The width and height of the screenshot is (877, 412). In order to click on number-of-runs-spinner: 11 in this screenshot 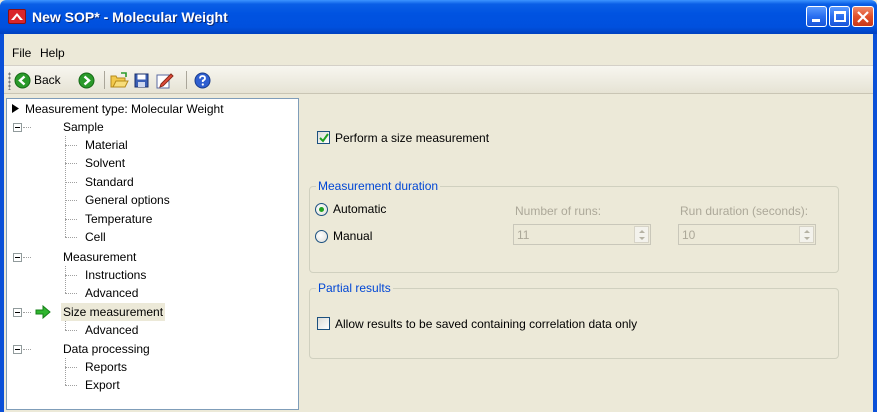, I will do `click(582, 234)`.